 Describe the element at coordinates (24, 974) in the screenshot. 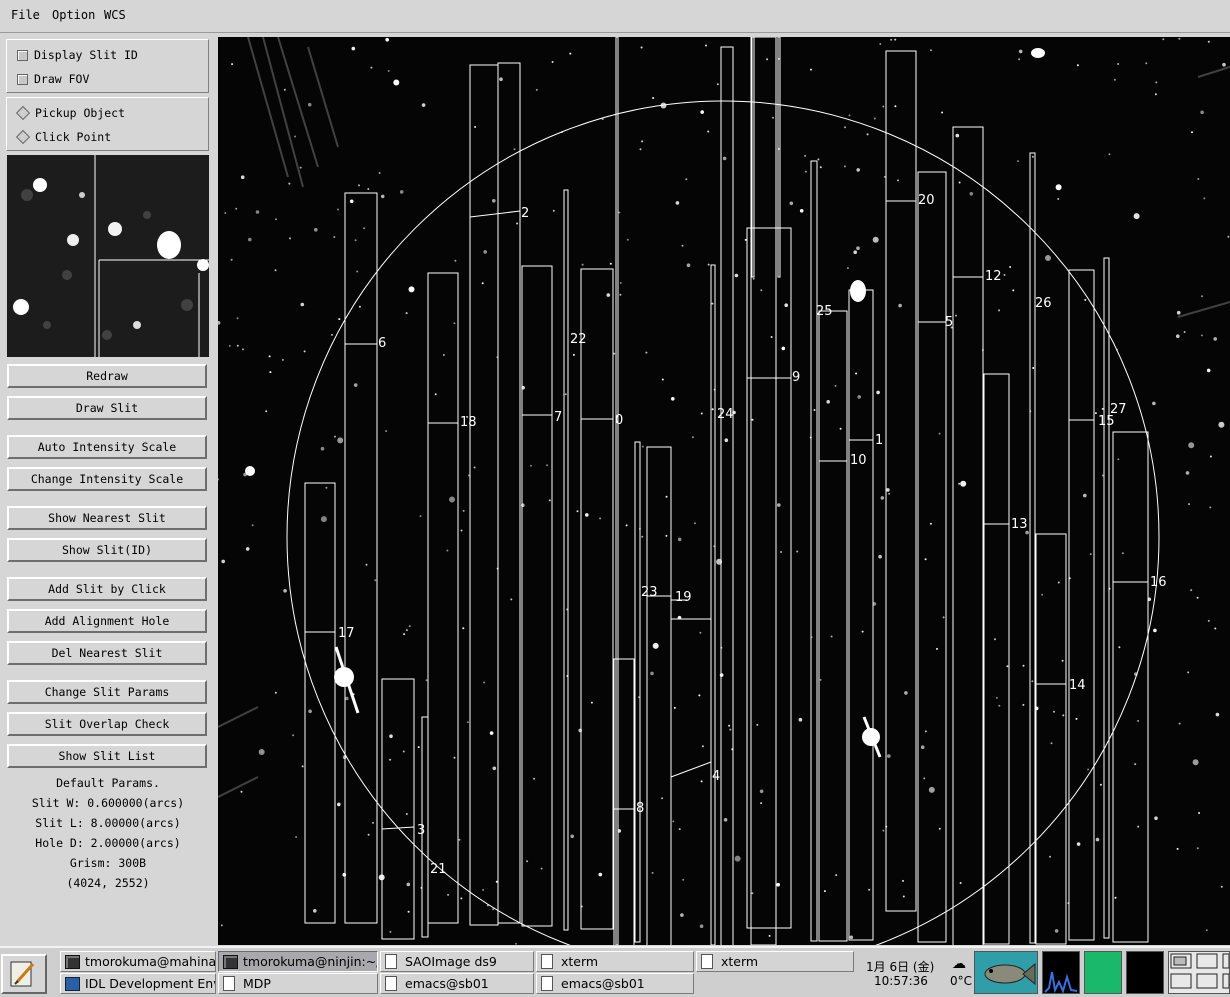

I see `start-menu-button` at that location.